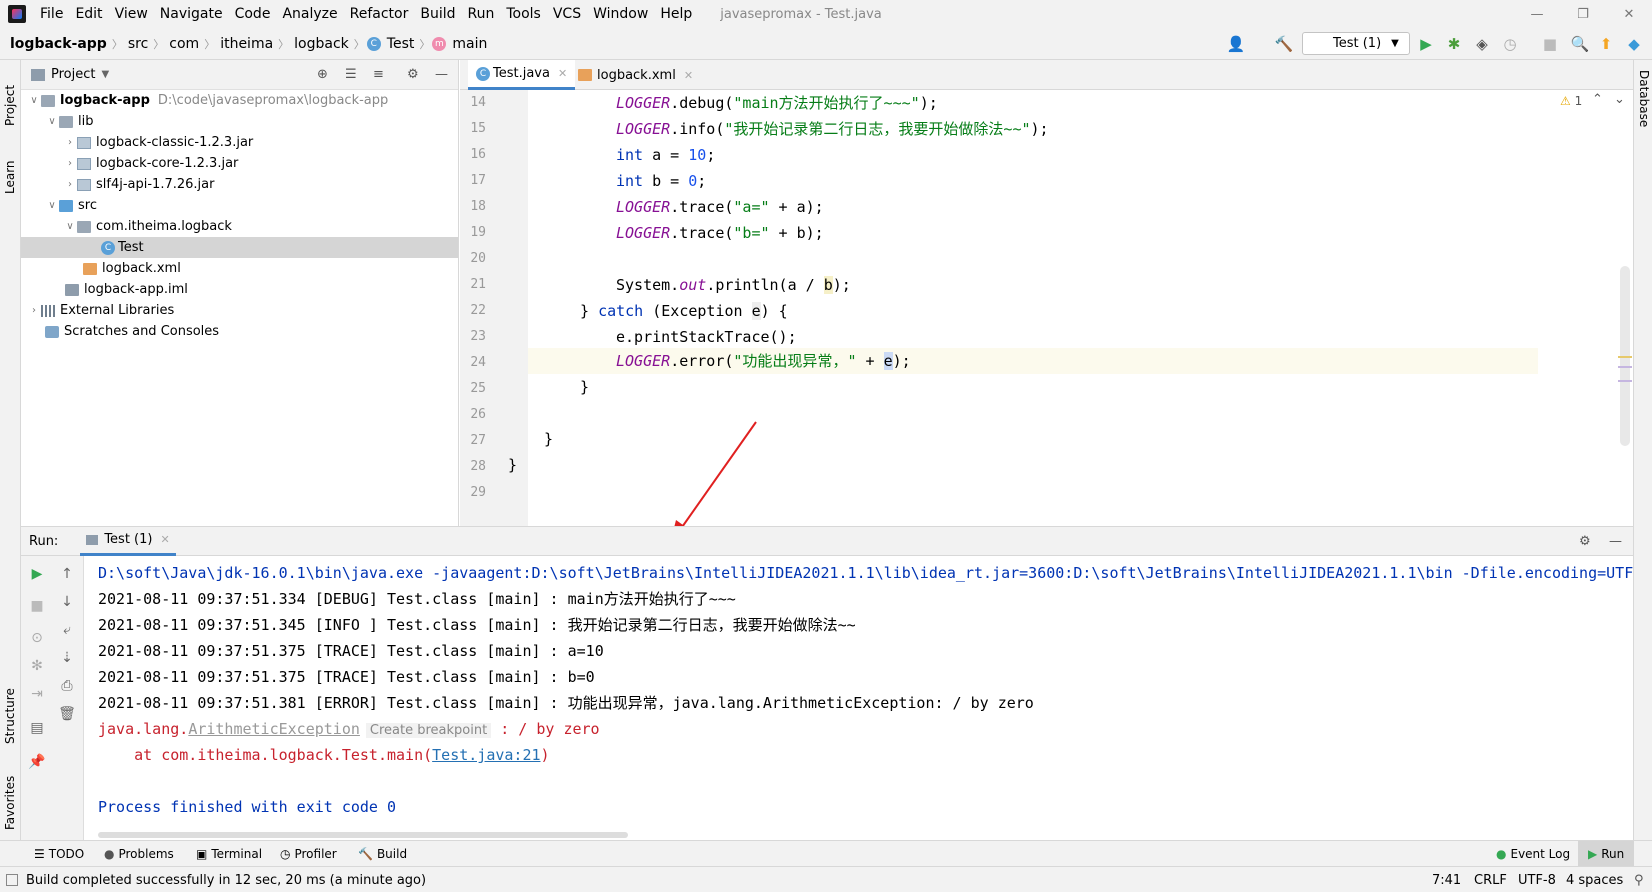 This screenshot has width=1652, height=893. What do you see at coordinates (1606, 44) in the screenshot?
I see `update-icon: ⬆` at bounding box center [1606, 44].